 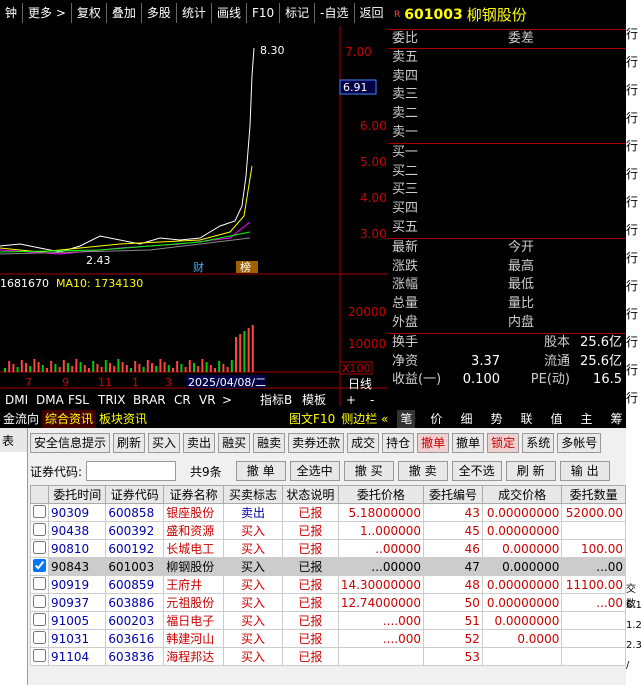 I want to click on side-tab: 细, so click(x=466, y=419).